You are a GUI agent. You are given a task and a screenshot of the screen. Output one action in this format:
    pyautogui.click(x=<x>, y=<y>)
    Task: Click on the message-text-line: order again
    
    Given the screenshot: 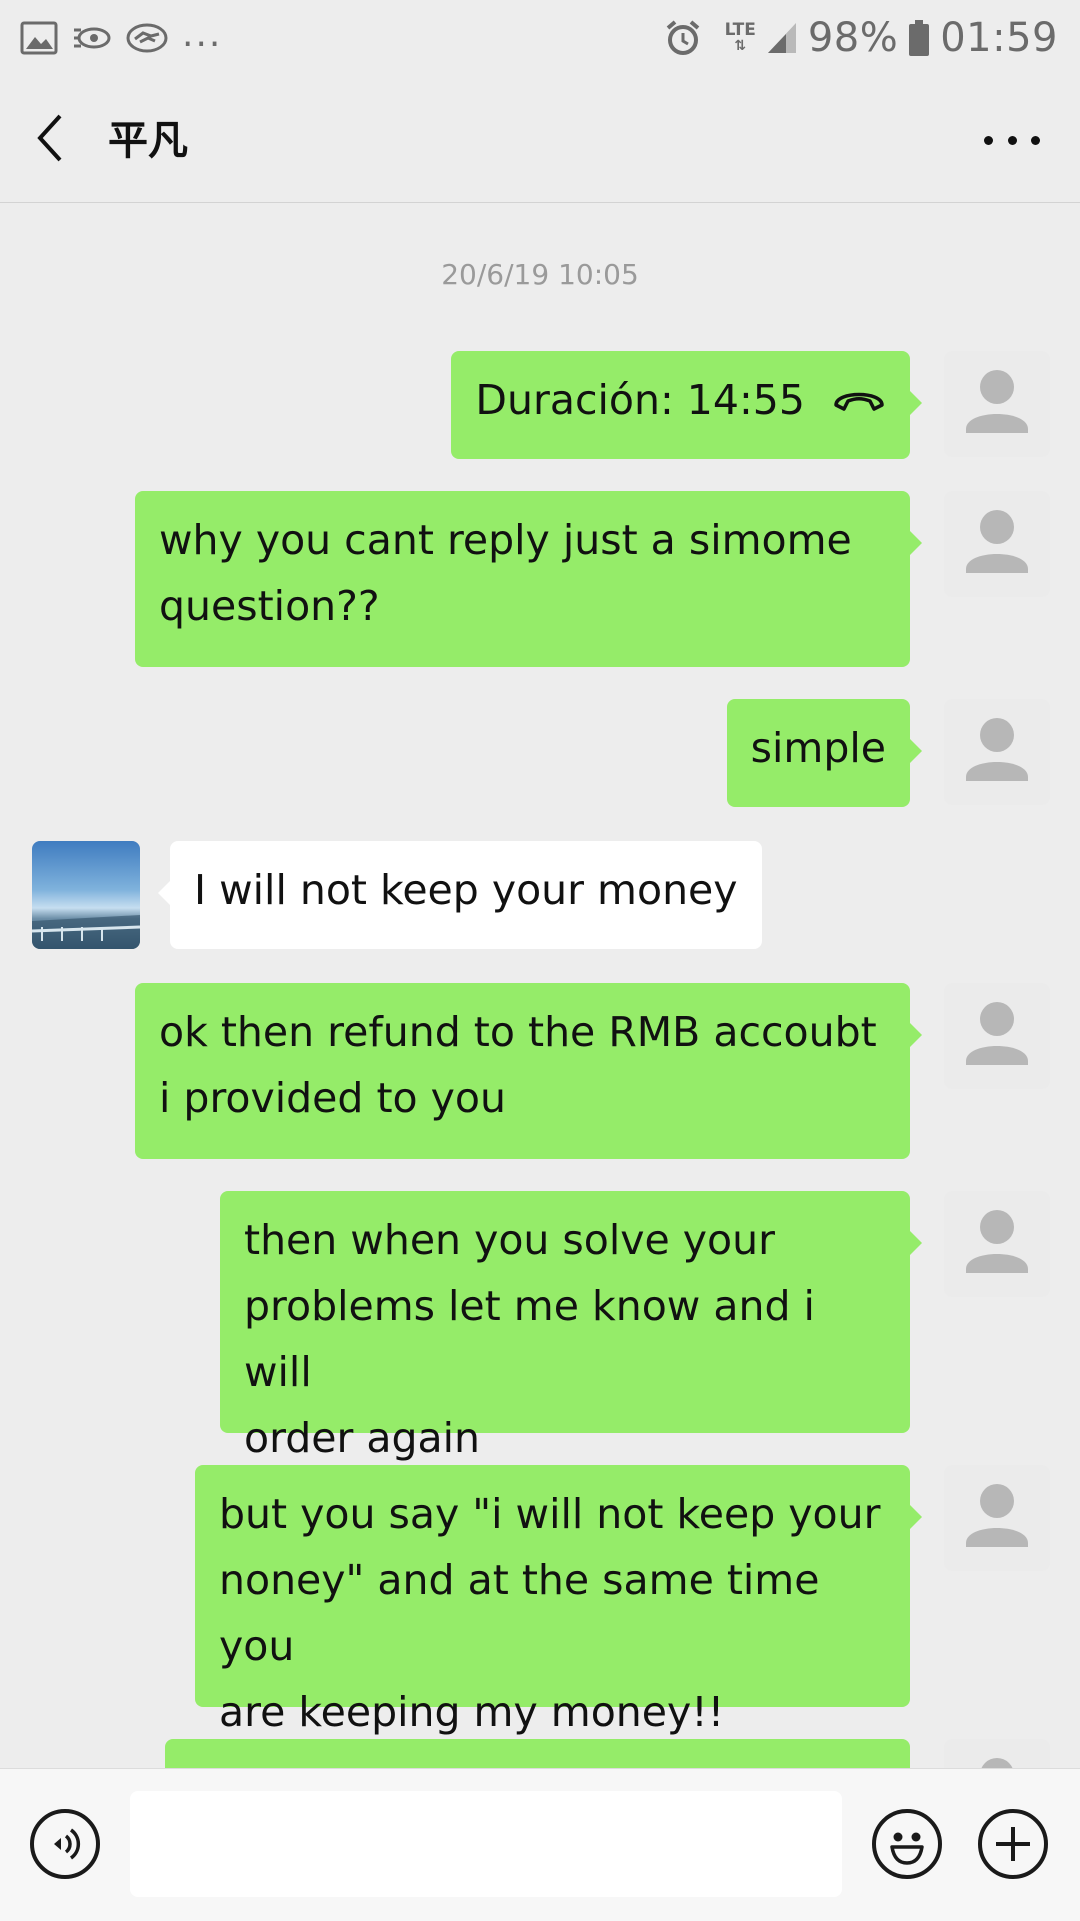 What is the action you would take?
    pyautogui.click(x=362, y=1438)
    